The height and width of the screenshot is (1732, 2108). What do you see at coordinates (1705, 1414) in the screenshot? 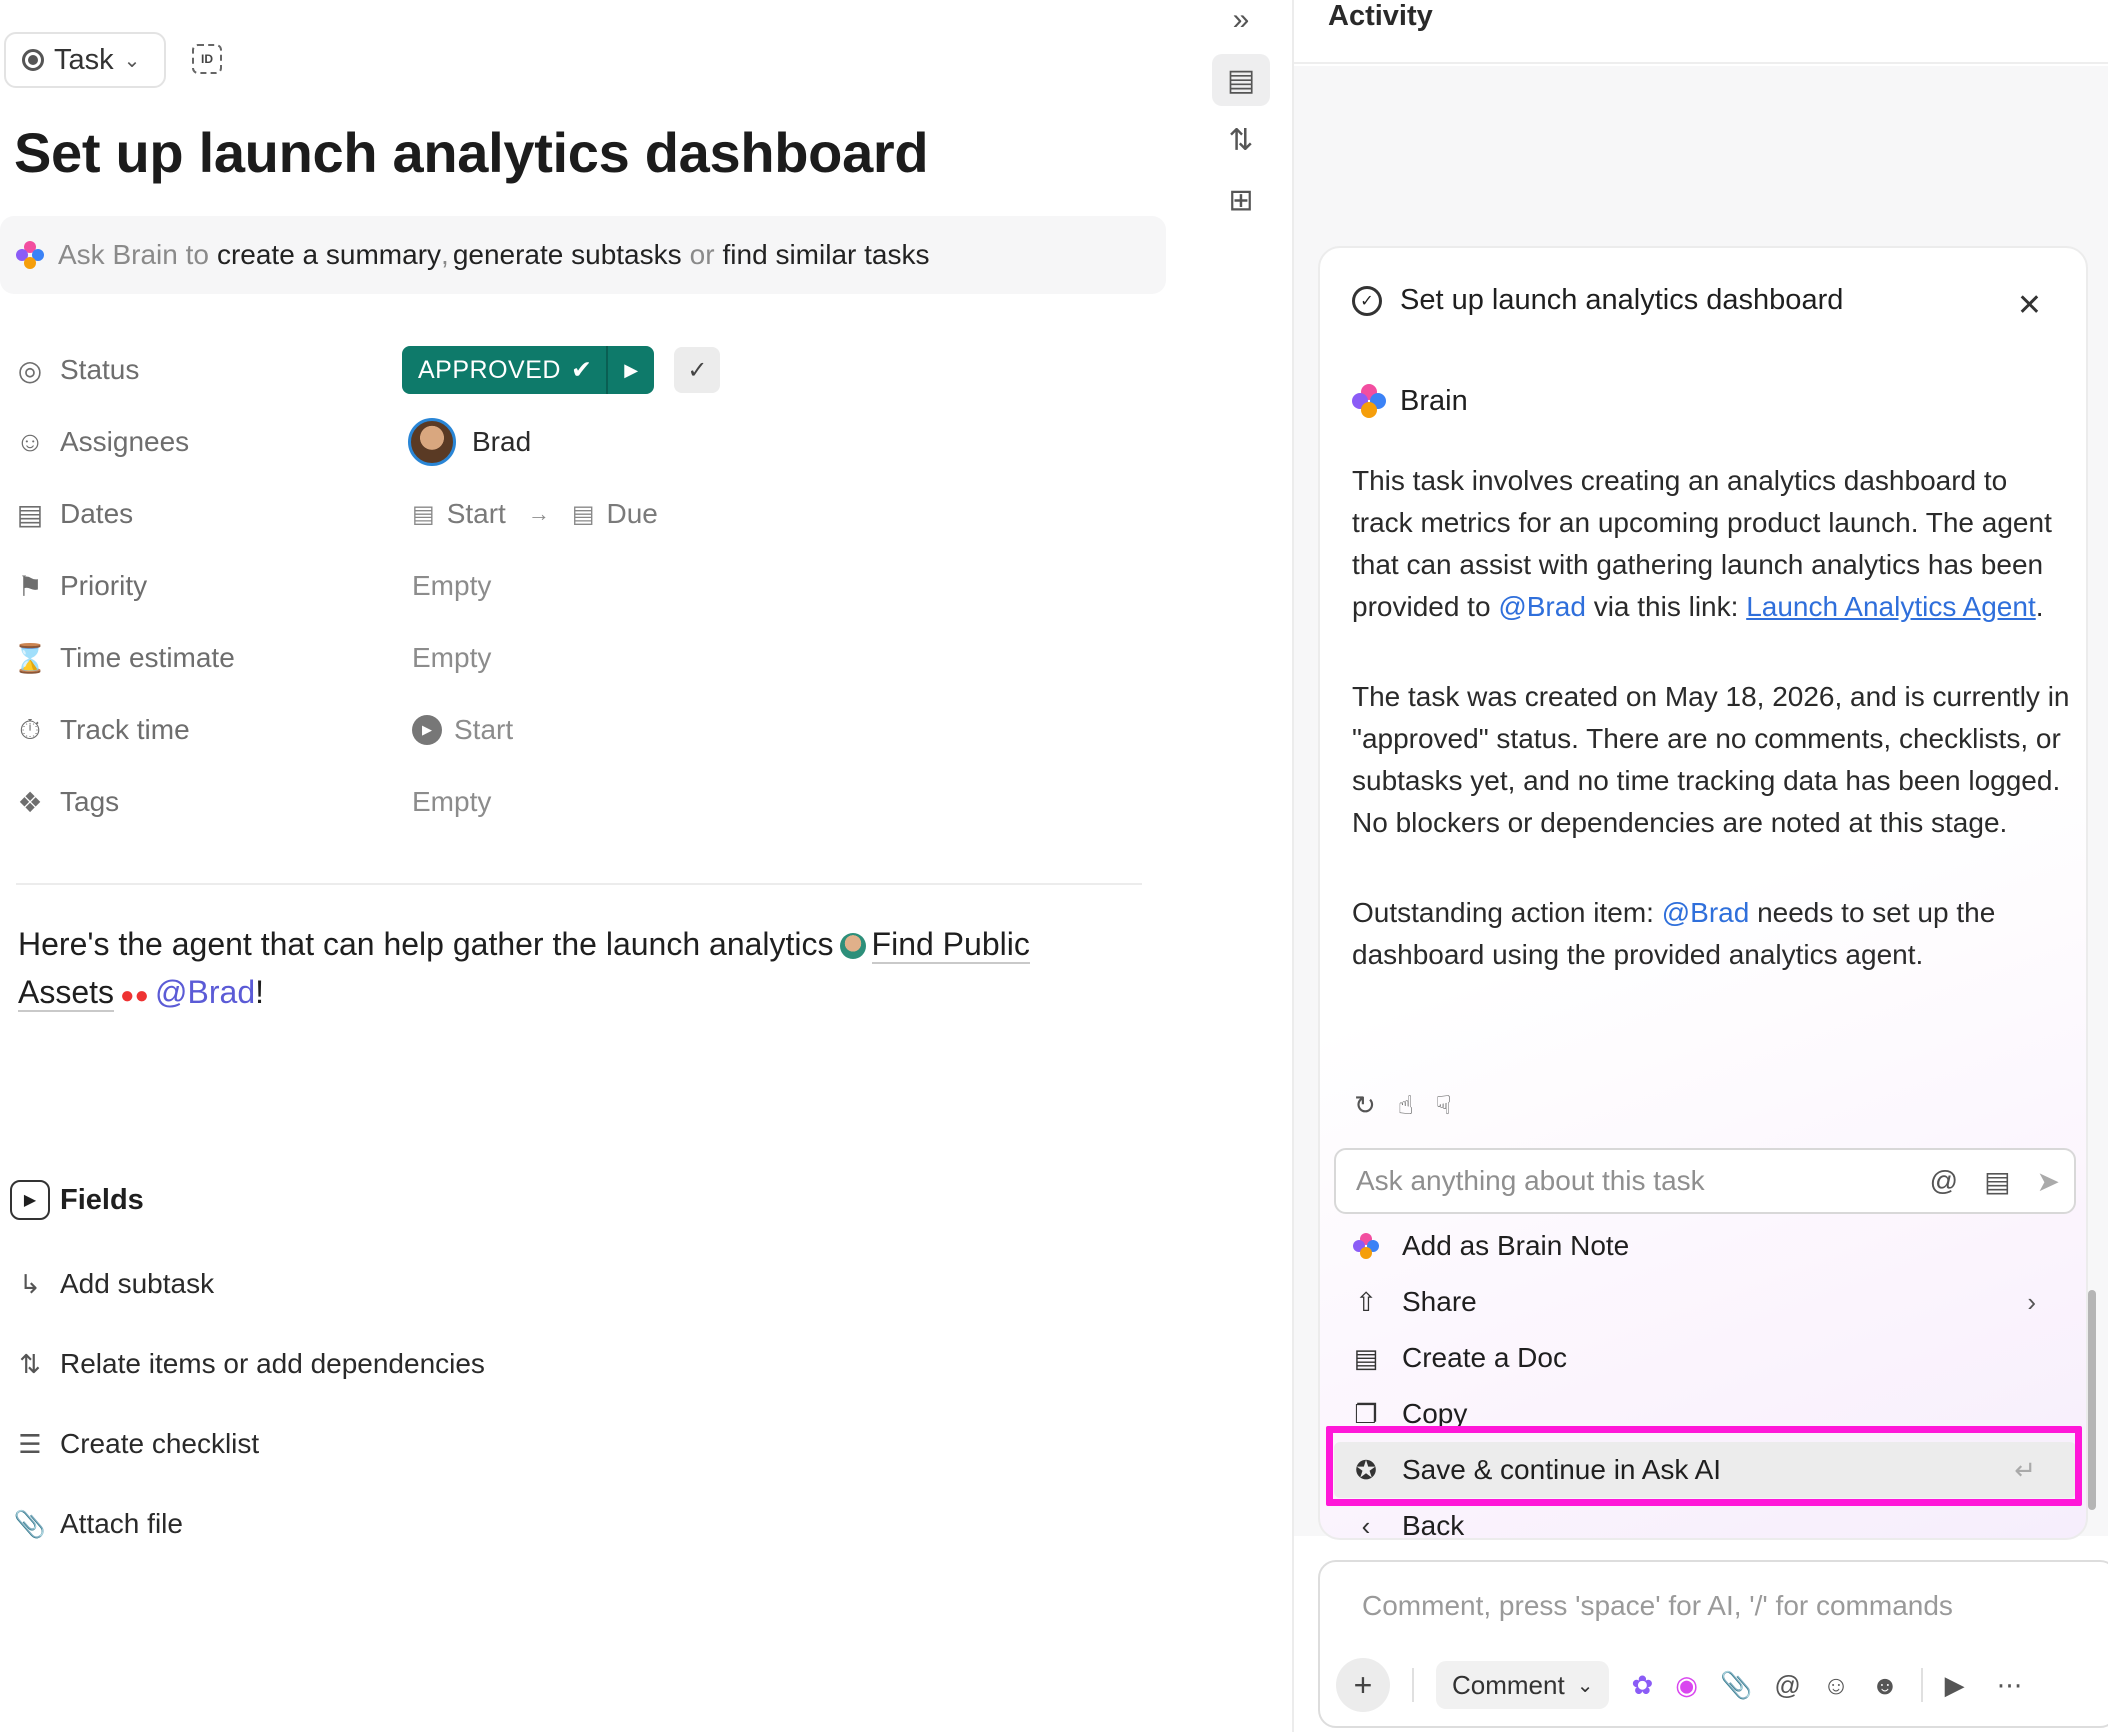
I see `copy-item: ❐ Copy` at bounding box center [1705, 1414].